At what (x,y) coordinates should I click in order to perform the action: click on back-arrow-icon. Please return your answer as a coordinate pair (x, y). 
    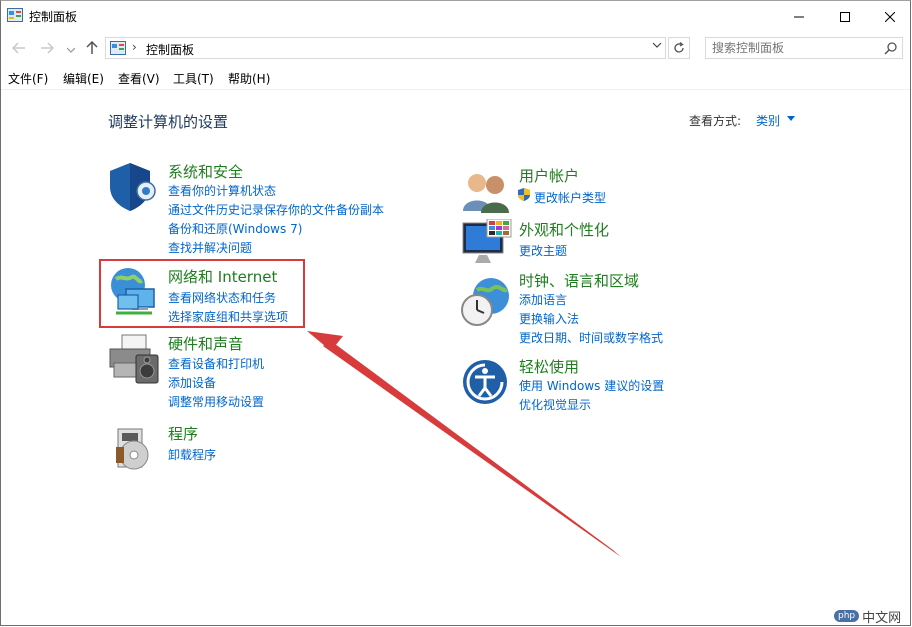
    Looking at the image, I should click on (18, 48).